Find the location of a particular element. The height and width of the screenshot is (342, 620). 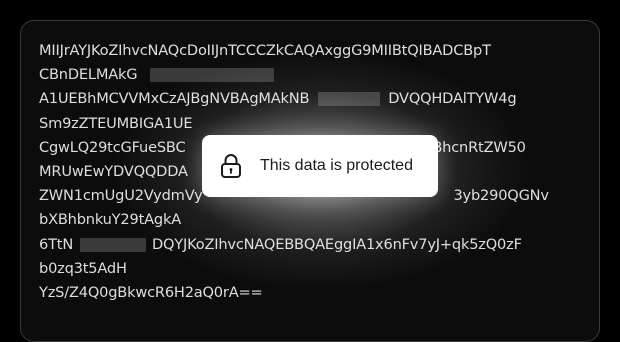

code-text: BhcnRtZW50 is located at coordinates (479, 147).